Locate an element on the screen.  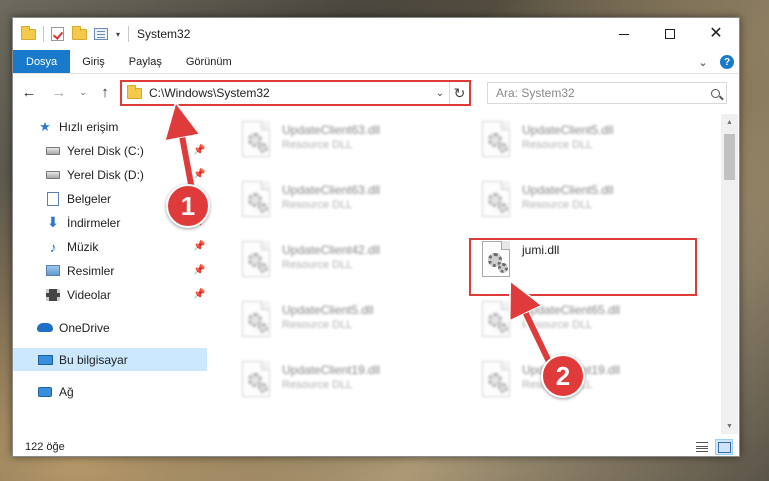
details-view-button is located at coordinates (702, 447).